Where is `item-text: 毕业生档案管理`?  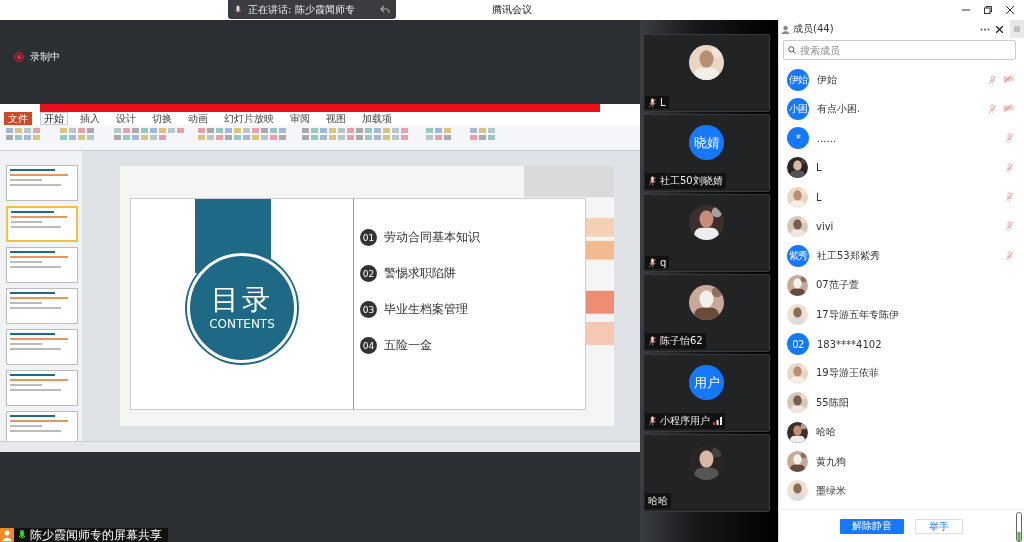
item-text: 毕业生档案管理 is located at coordinates (426, 309).